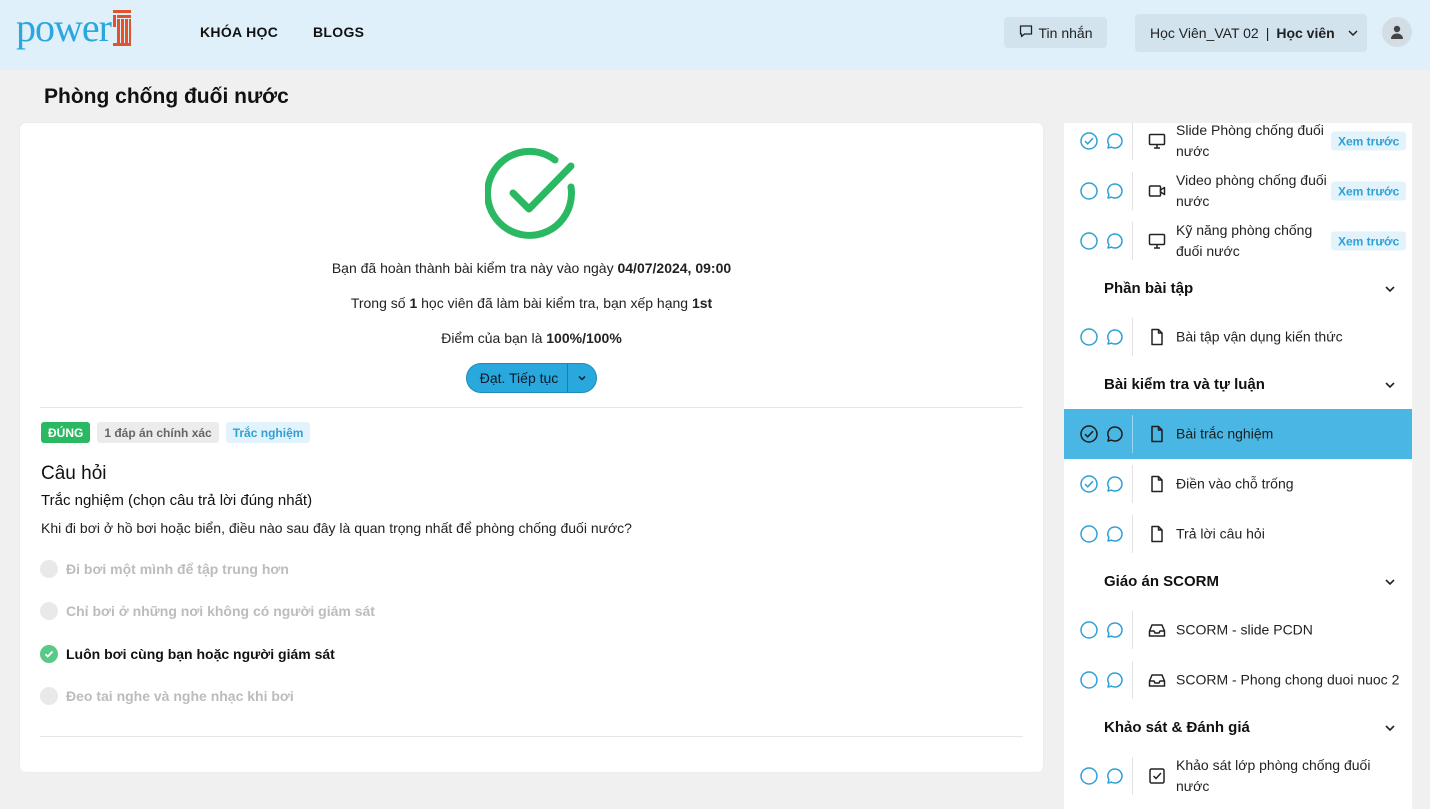 The width and height of the screenshot is (1430, 809). Describe the element at coordinates (338, 32) in the screenshot. I see `nav-blogs: BLOGS` at that location.